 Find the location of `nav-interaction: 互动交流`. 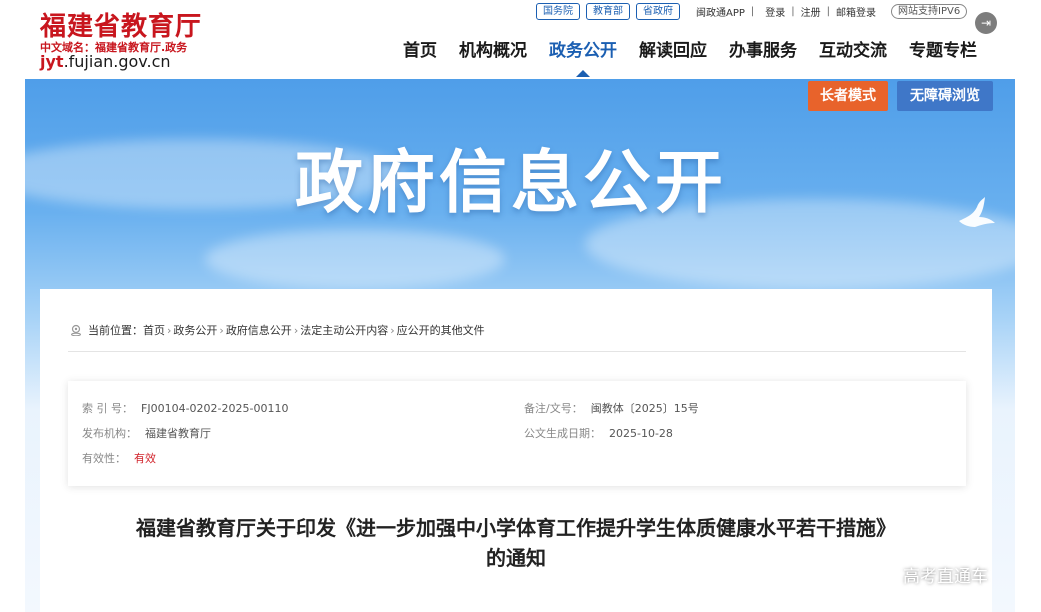

nav-interaction: 互动交流 is located at coordinates (853, 56).